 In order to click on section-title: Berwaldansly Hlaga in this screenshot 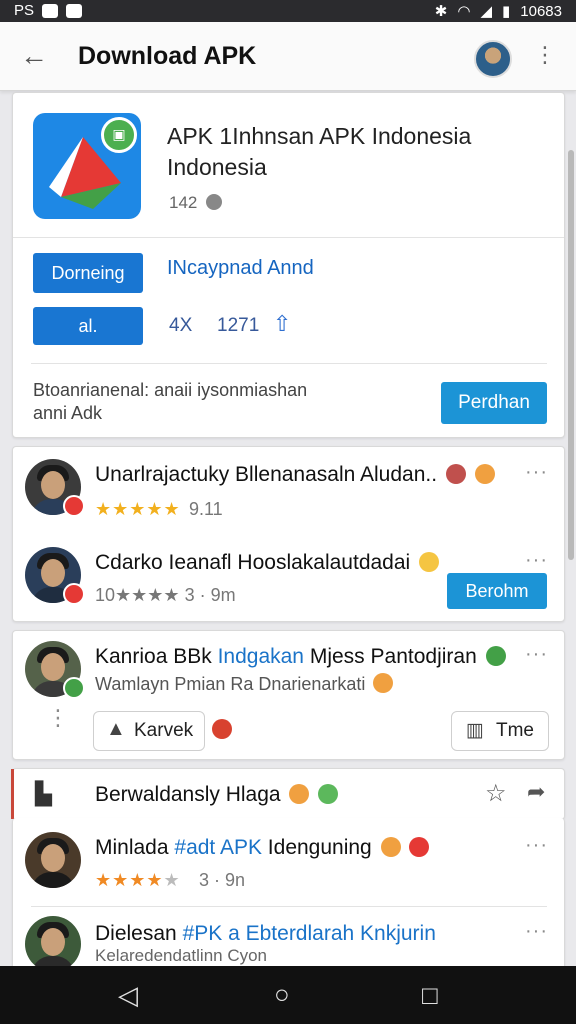, I will do `click(217, 795)`.